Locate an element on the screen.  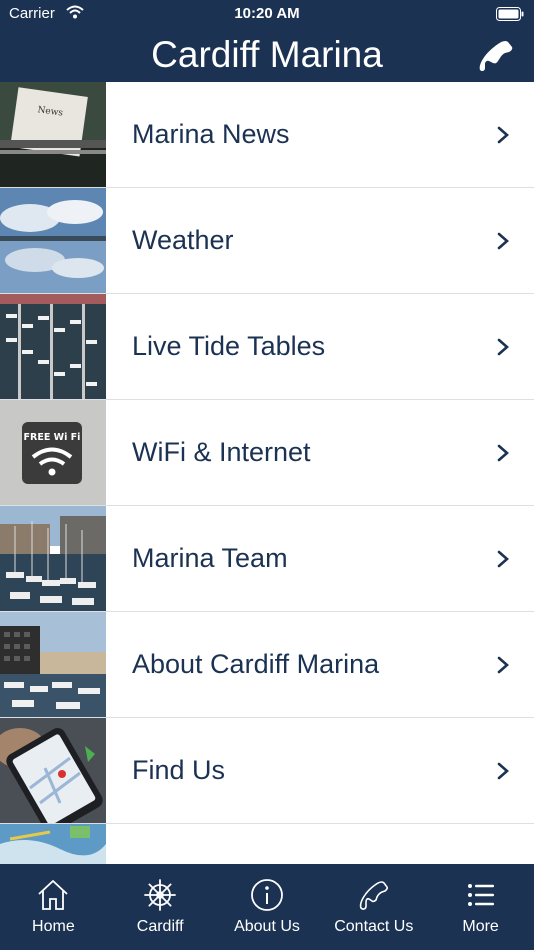
nav-header: Carrier 10:20 AM Cardiff Marina is located at coordinates (267, 41).